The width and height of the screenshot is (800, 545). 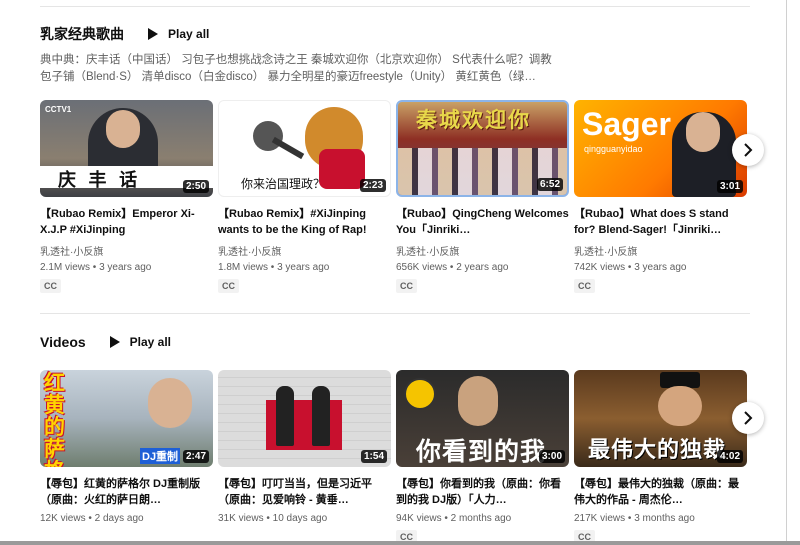 What do you see at coordinates (195, 186) in the screenshot?
I see `duration-badge: 2:50` at bounding box center [195, 186].